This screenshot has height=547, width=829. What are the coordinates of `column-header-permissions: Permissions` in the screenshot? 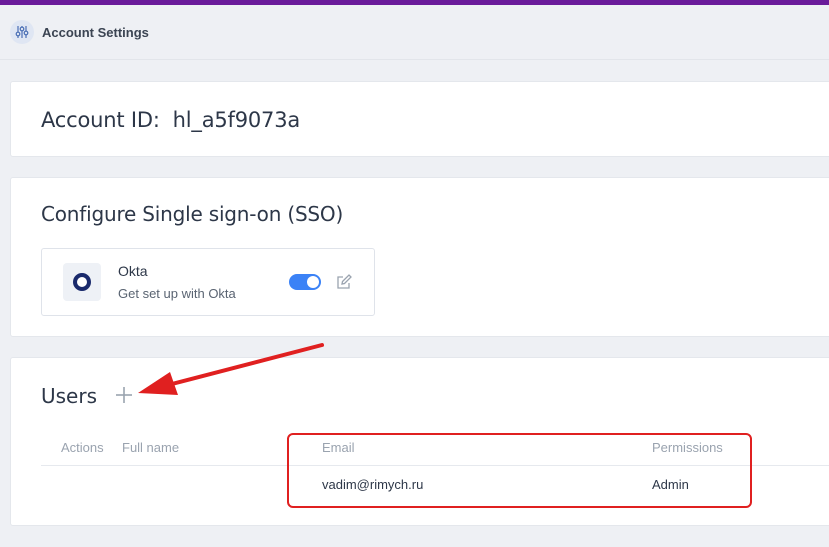 It's located at (687, 447).